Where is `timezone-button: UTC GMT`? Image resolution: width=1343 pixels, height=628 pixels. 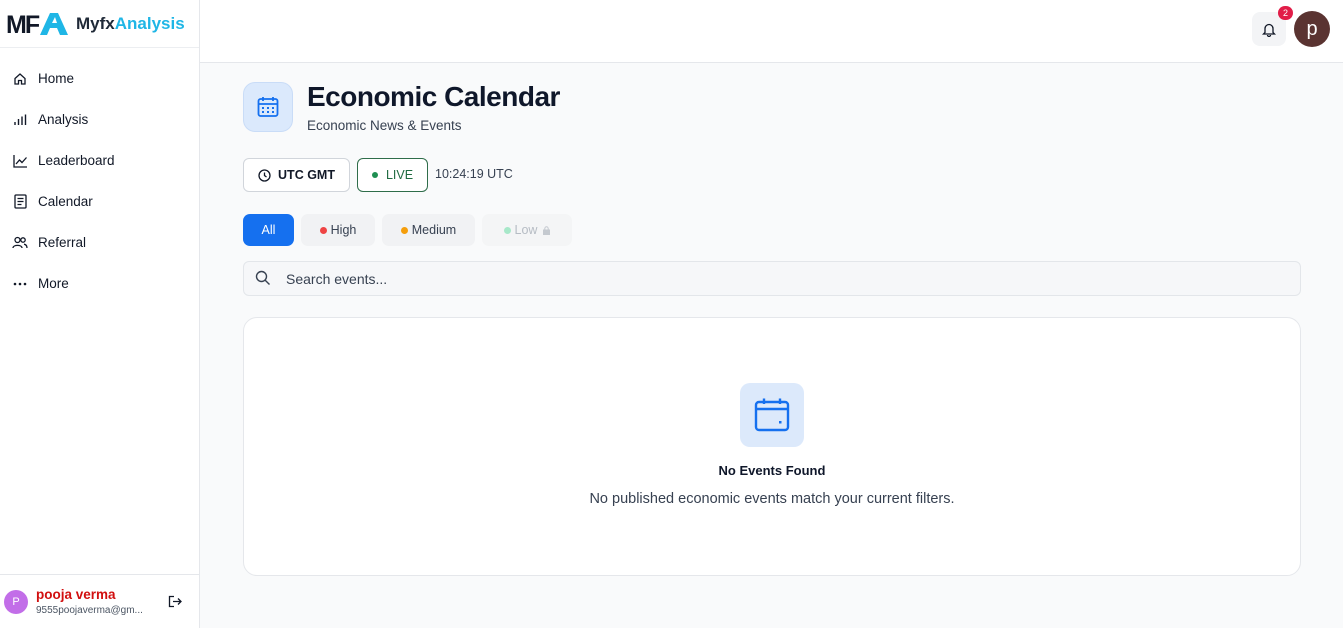
timezone-button: UTC GMT is located at coordinates (296, 175).